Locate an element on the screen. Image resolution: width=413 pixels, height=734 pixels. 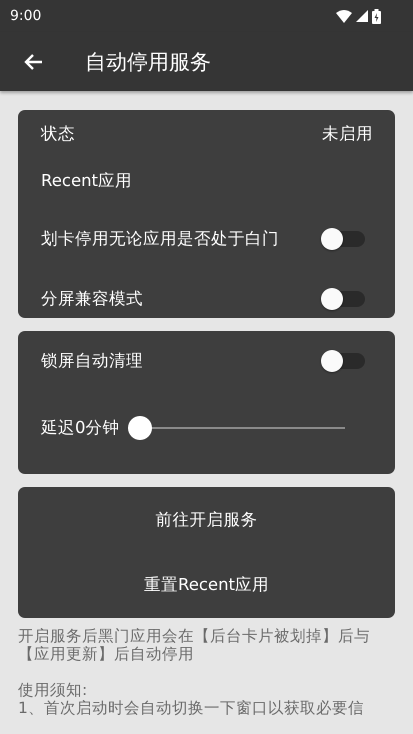
recent-apps-label: Recent应用 is located at coordinates (86, 181).